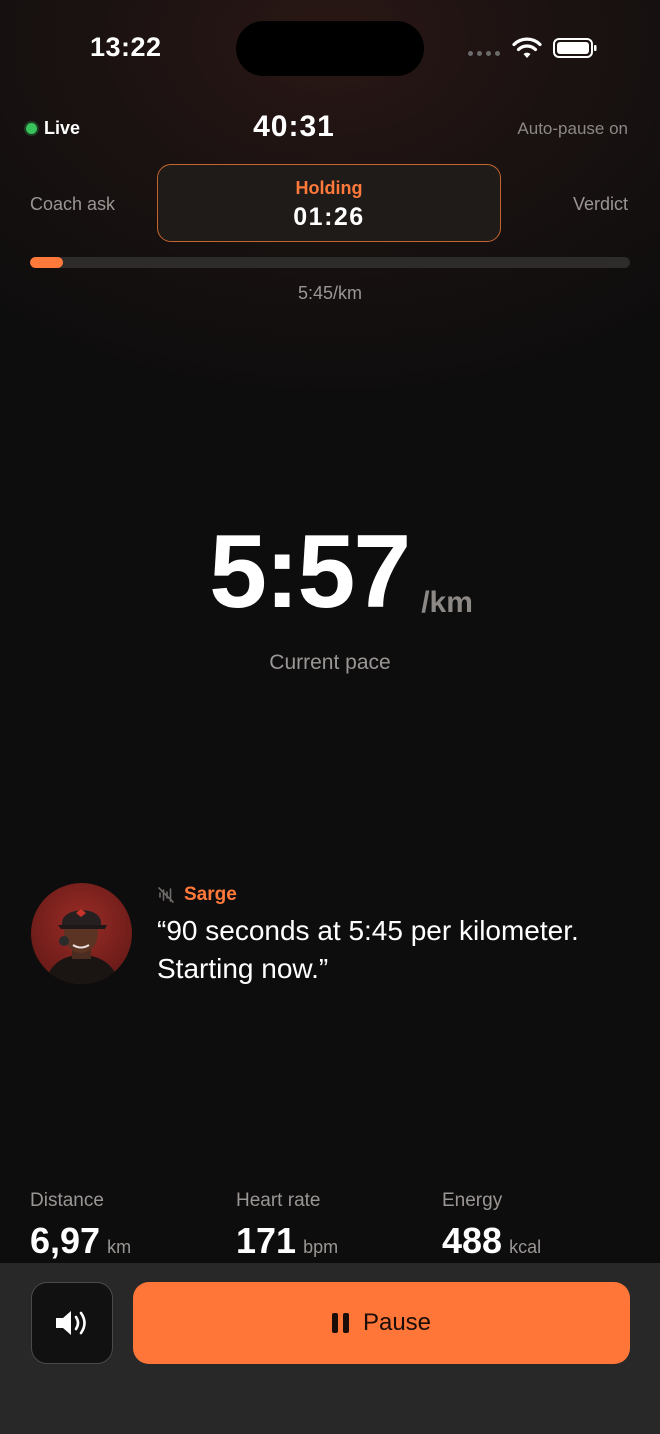 This screenshot has height=1434, width=660. I want to click on metric-unit: km, so click(119, 1247).